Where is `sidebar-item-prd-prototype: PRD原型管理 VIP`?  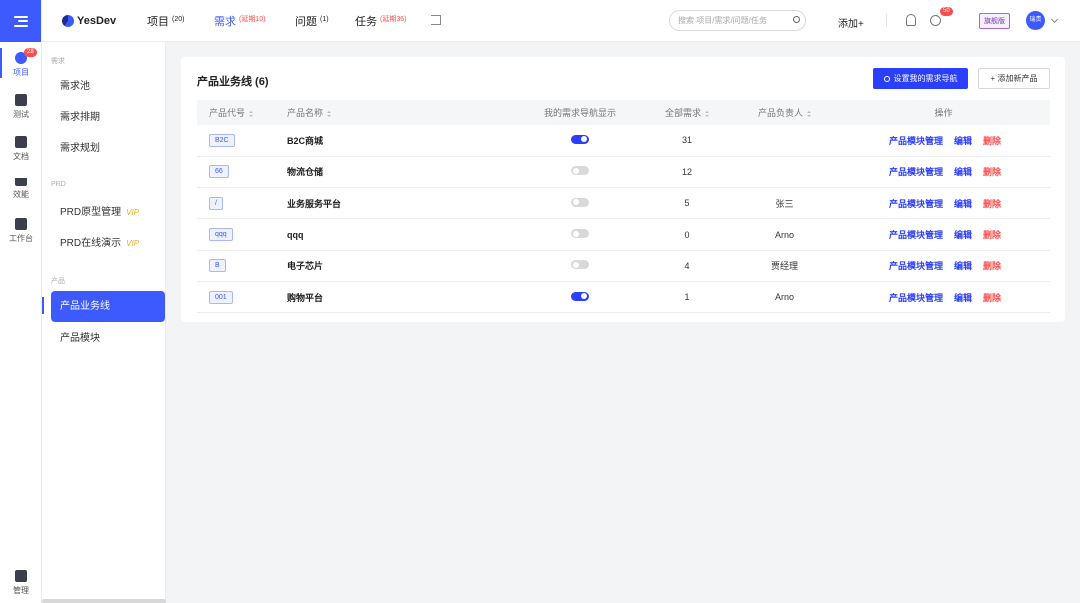 sidebar-item-prd-prototype: PRD原型管理 VIP is located at coordinates (108, 212).